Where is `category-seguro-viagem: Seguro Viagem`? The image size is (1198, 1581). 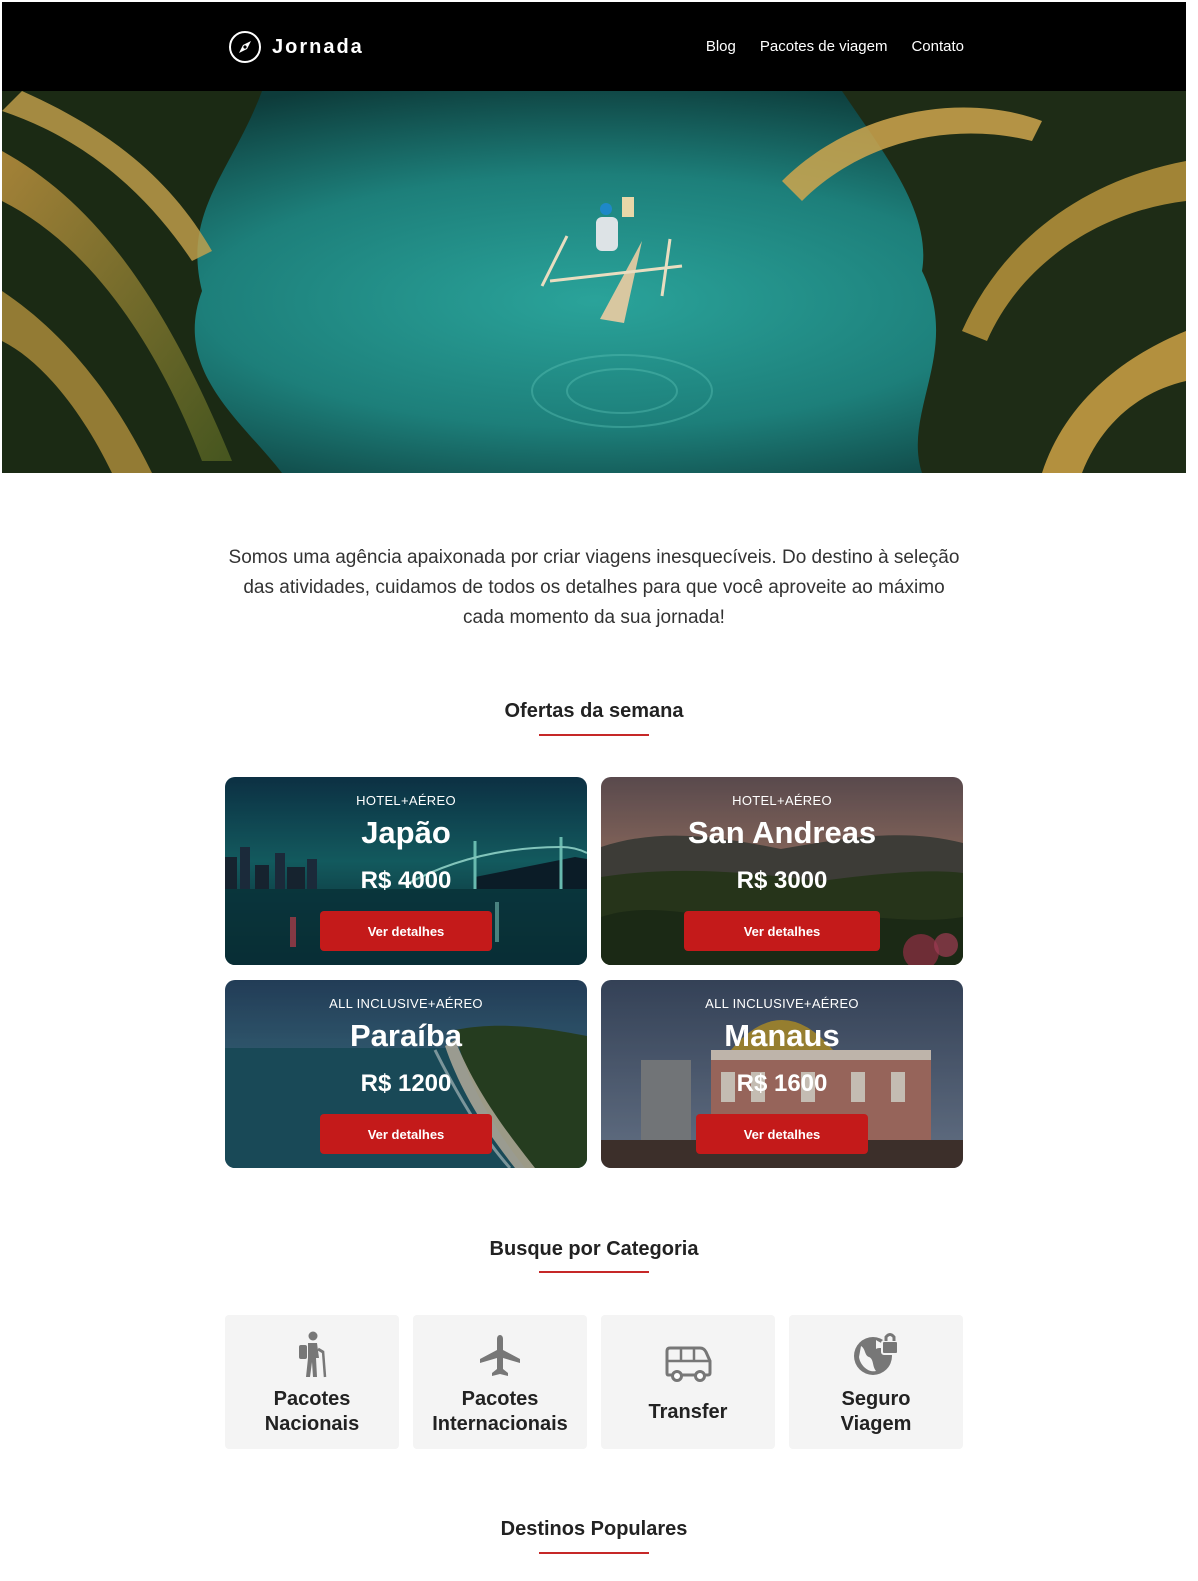 category-seguro-viagem: Seguro Viagem is located at coordinates (876, 1382).